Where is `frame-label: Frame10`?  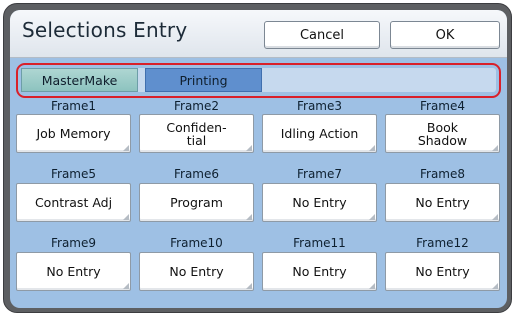
frame-label: Frame10 is located at coordinates (196, 243).